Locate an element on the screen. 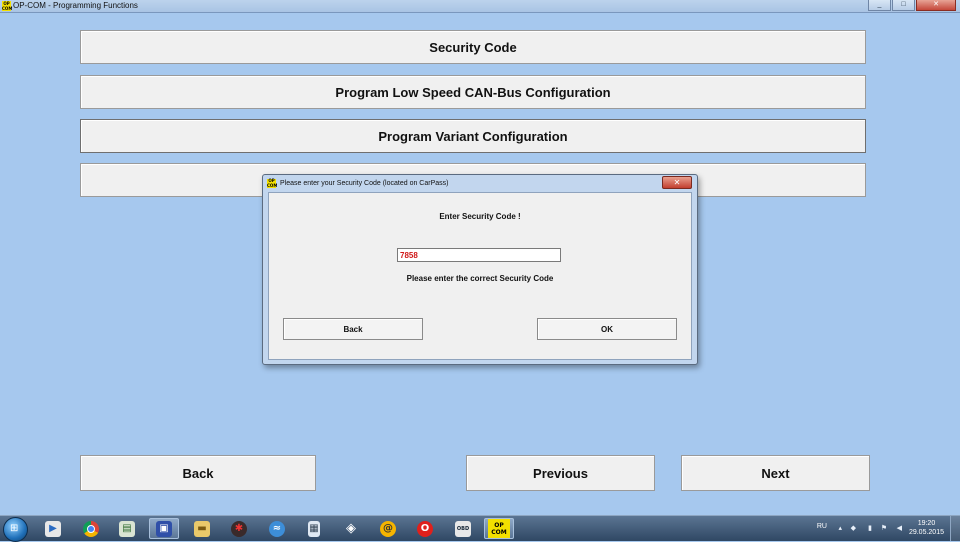 The image size is (960, 542). save-icon: ▣ is located at coordinates (164, 528).